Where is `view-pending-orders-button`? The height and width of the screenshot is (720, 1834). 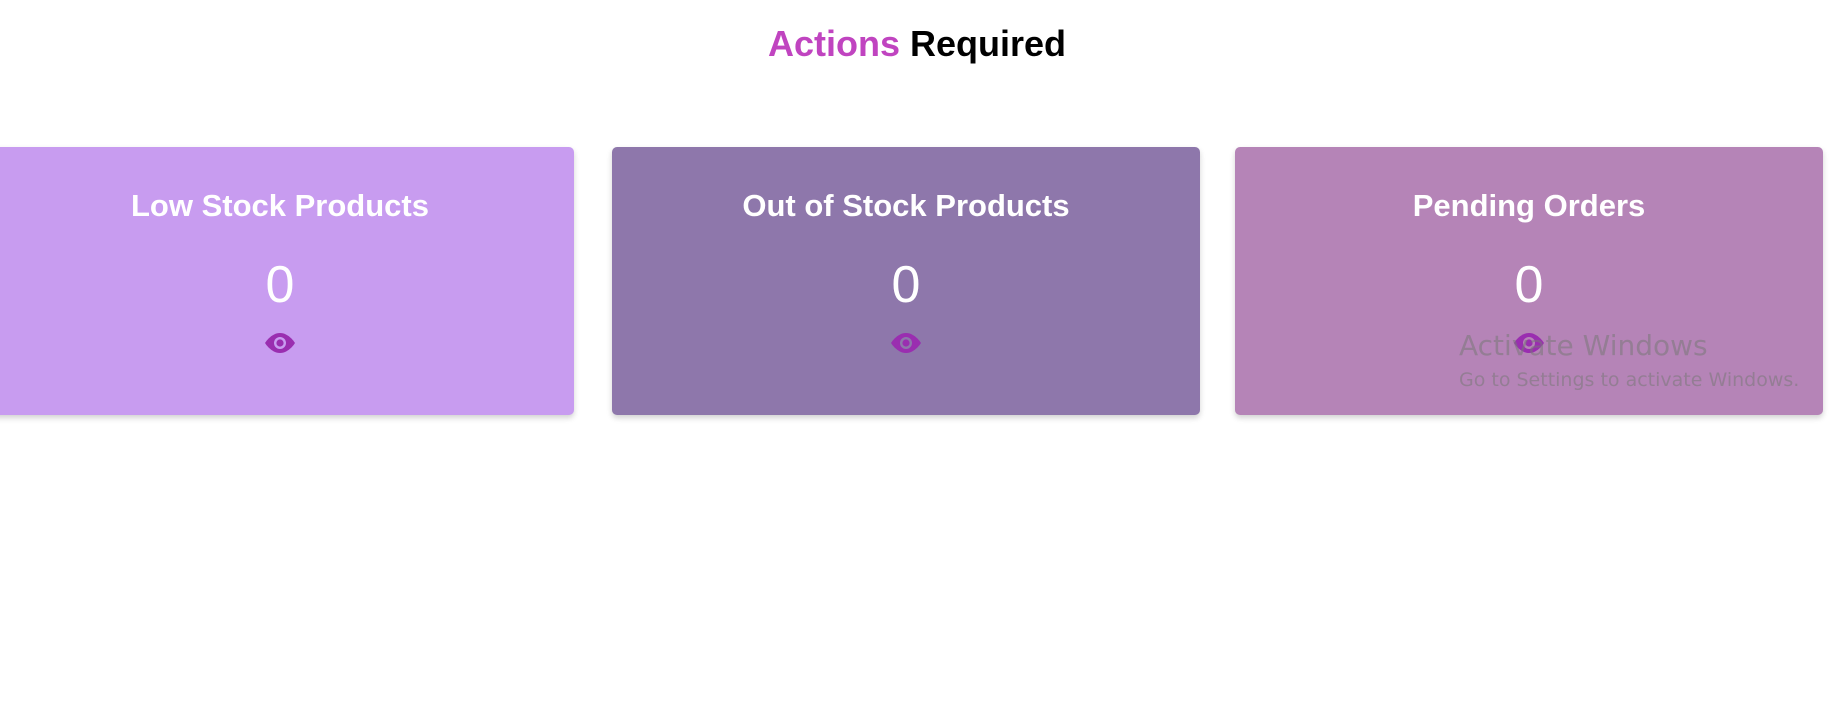
view-pending-orders-button is located at coordinates (1529, 343).